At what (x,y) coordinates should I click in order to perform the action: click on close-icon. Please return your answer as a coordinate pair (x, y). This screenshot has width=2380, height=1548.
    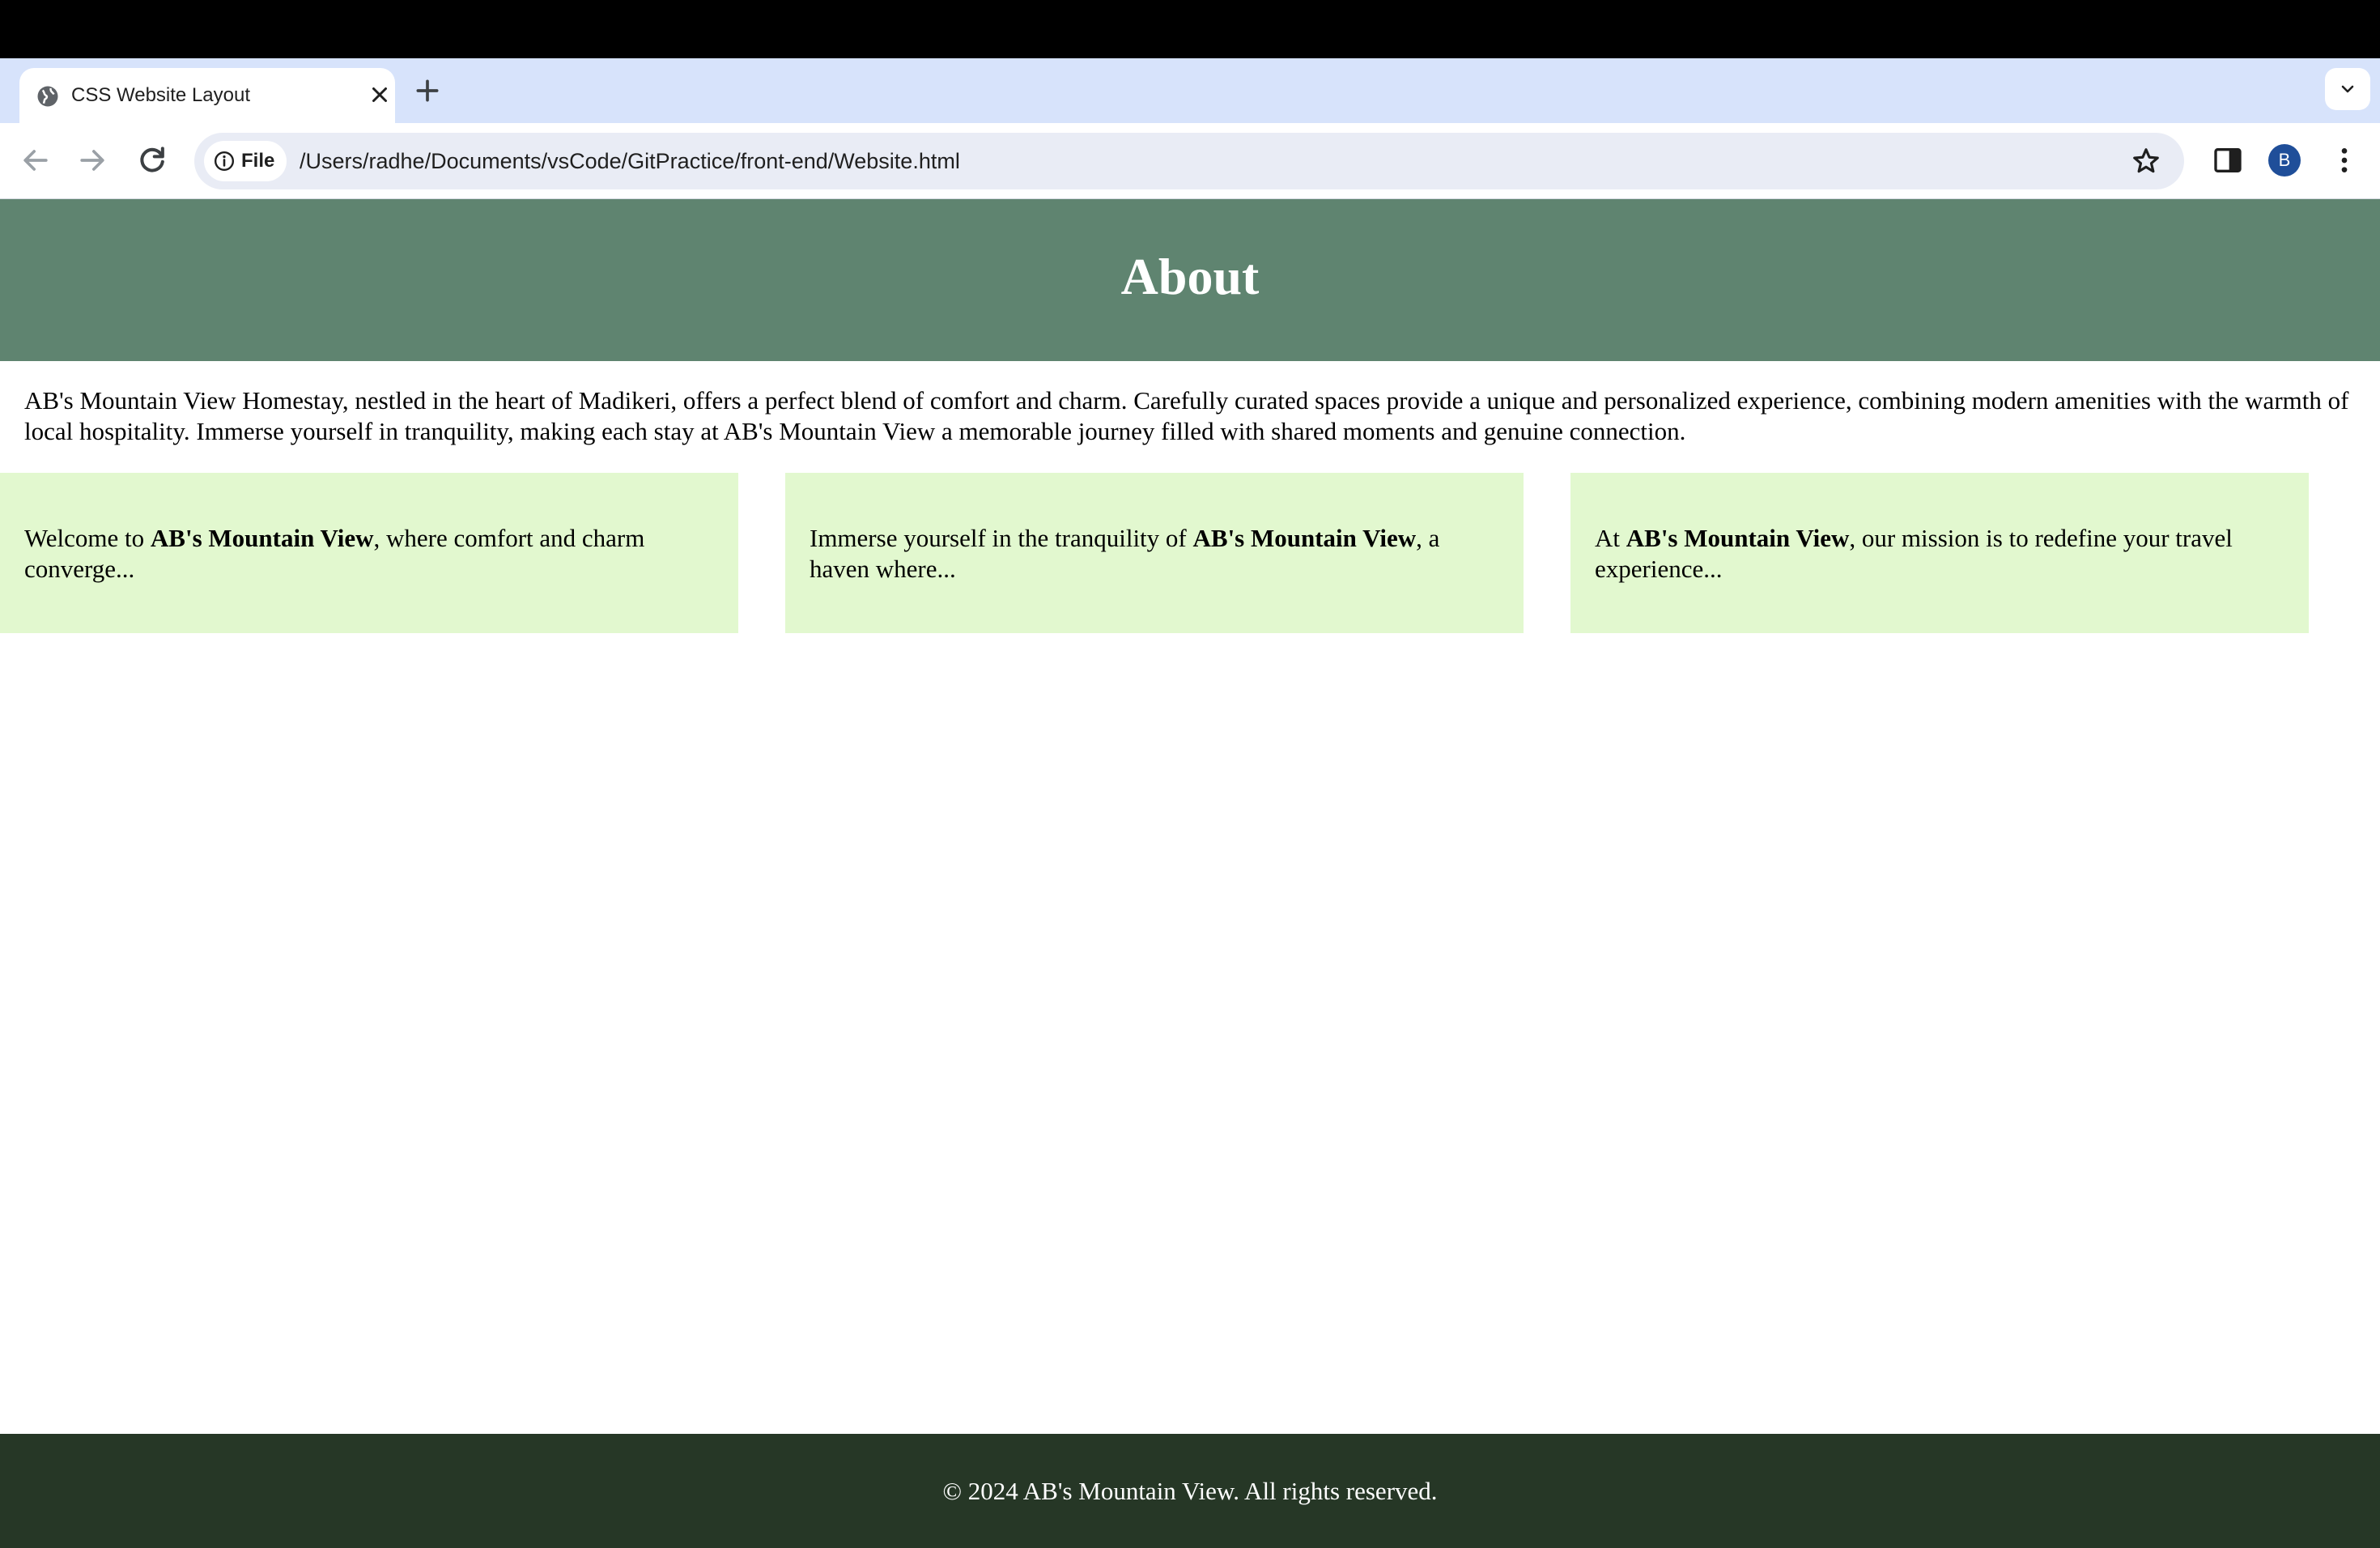
    Looking at the image, I should click on (380, 95).